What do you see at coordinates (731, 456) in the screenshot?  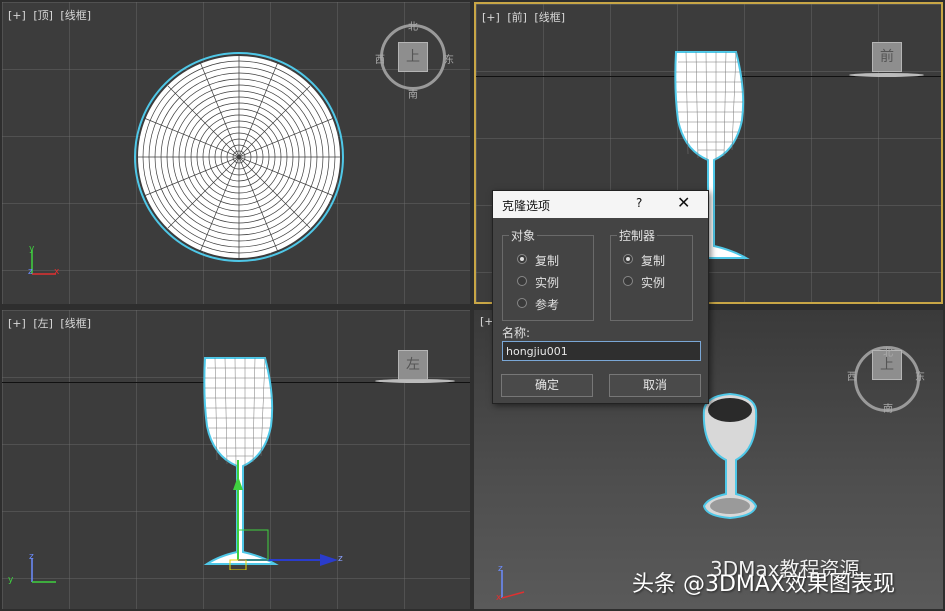 I see `wineglass-shaded` at bounding box center [731, 456].